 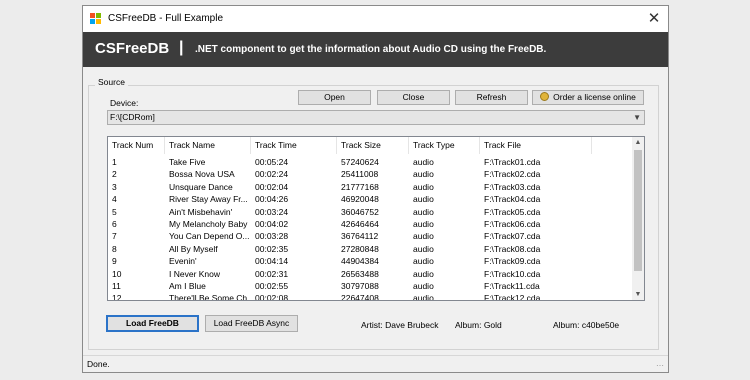 What do you see at coordinates (195, 273) in the screenshot?
I see `track-name-cell: I Never Know` at bounding box center [195, 273].